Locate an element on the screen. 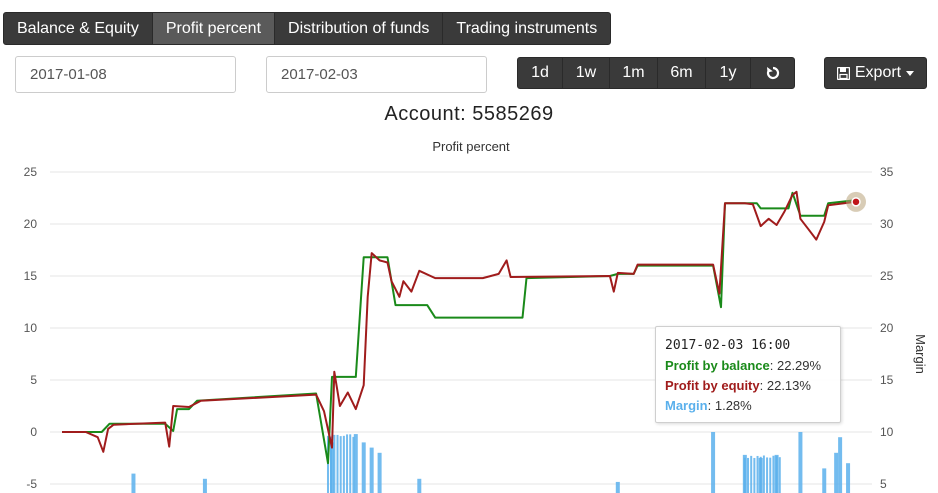  left-axis-tick: 15 is located at coordinates (31, 276).